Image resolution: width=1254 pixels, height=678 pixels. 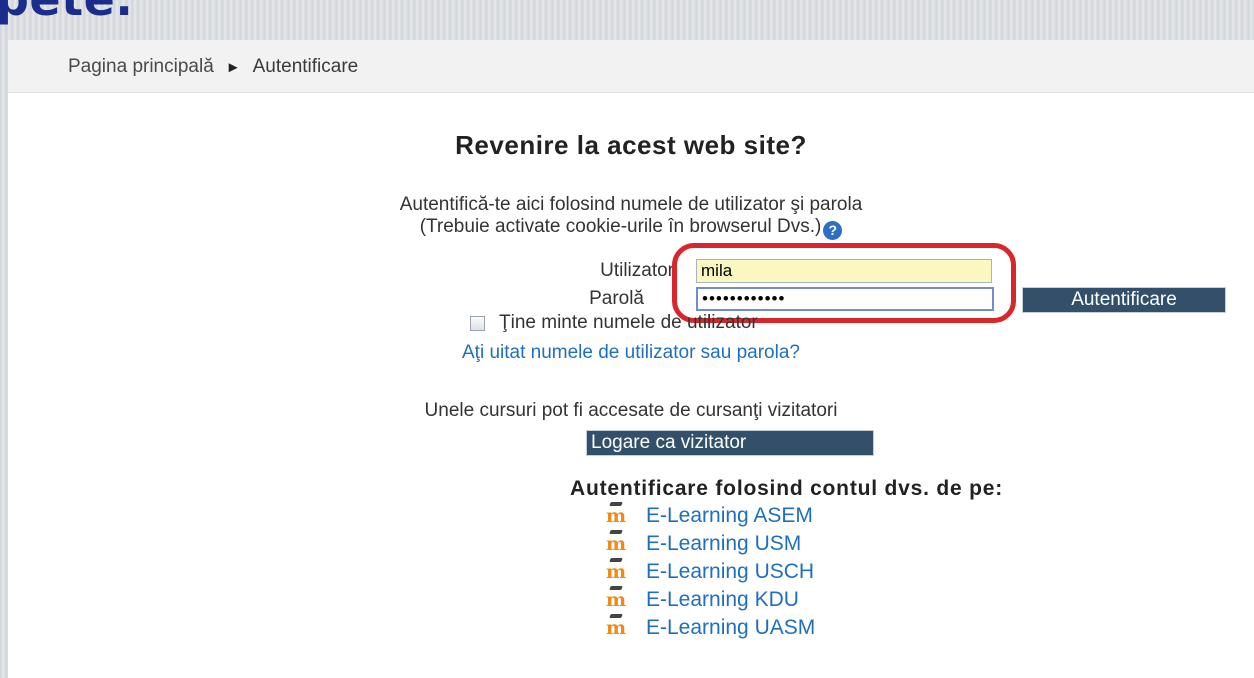 What do you see at coordinates (477, 323) in the screenshot?
I see `remember-username-checkbox` at bounding box center [477, 323].